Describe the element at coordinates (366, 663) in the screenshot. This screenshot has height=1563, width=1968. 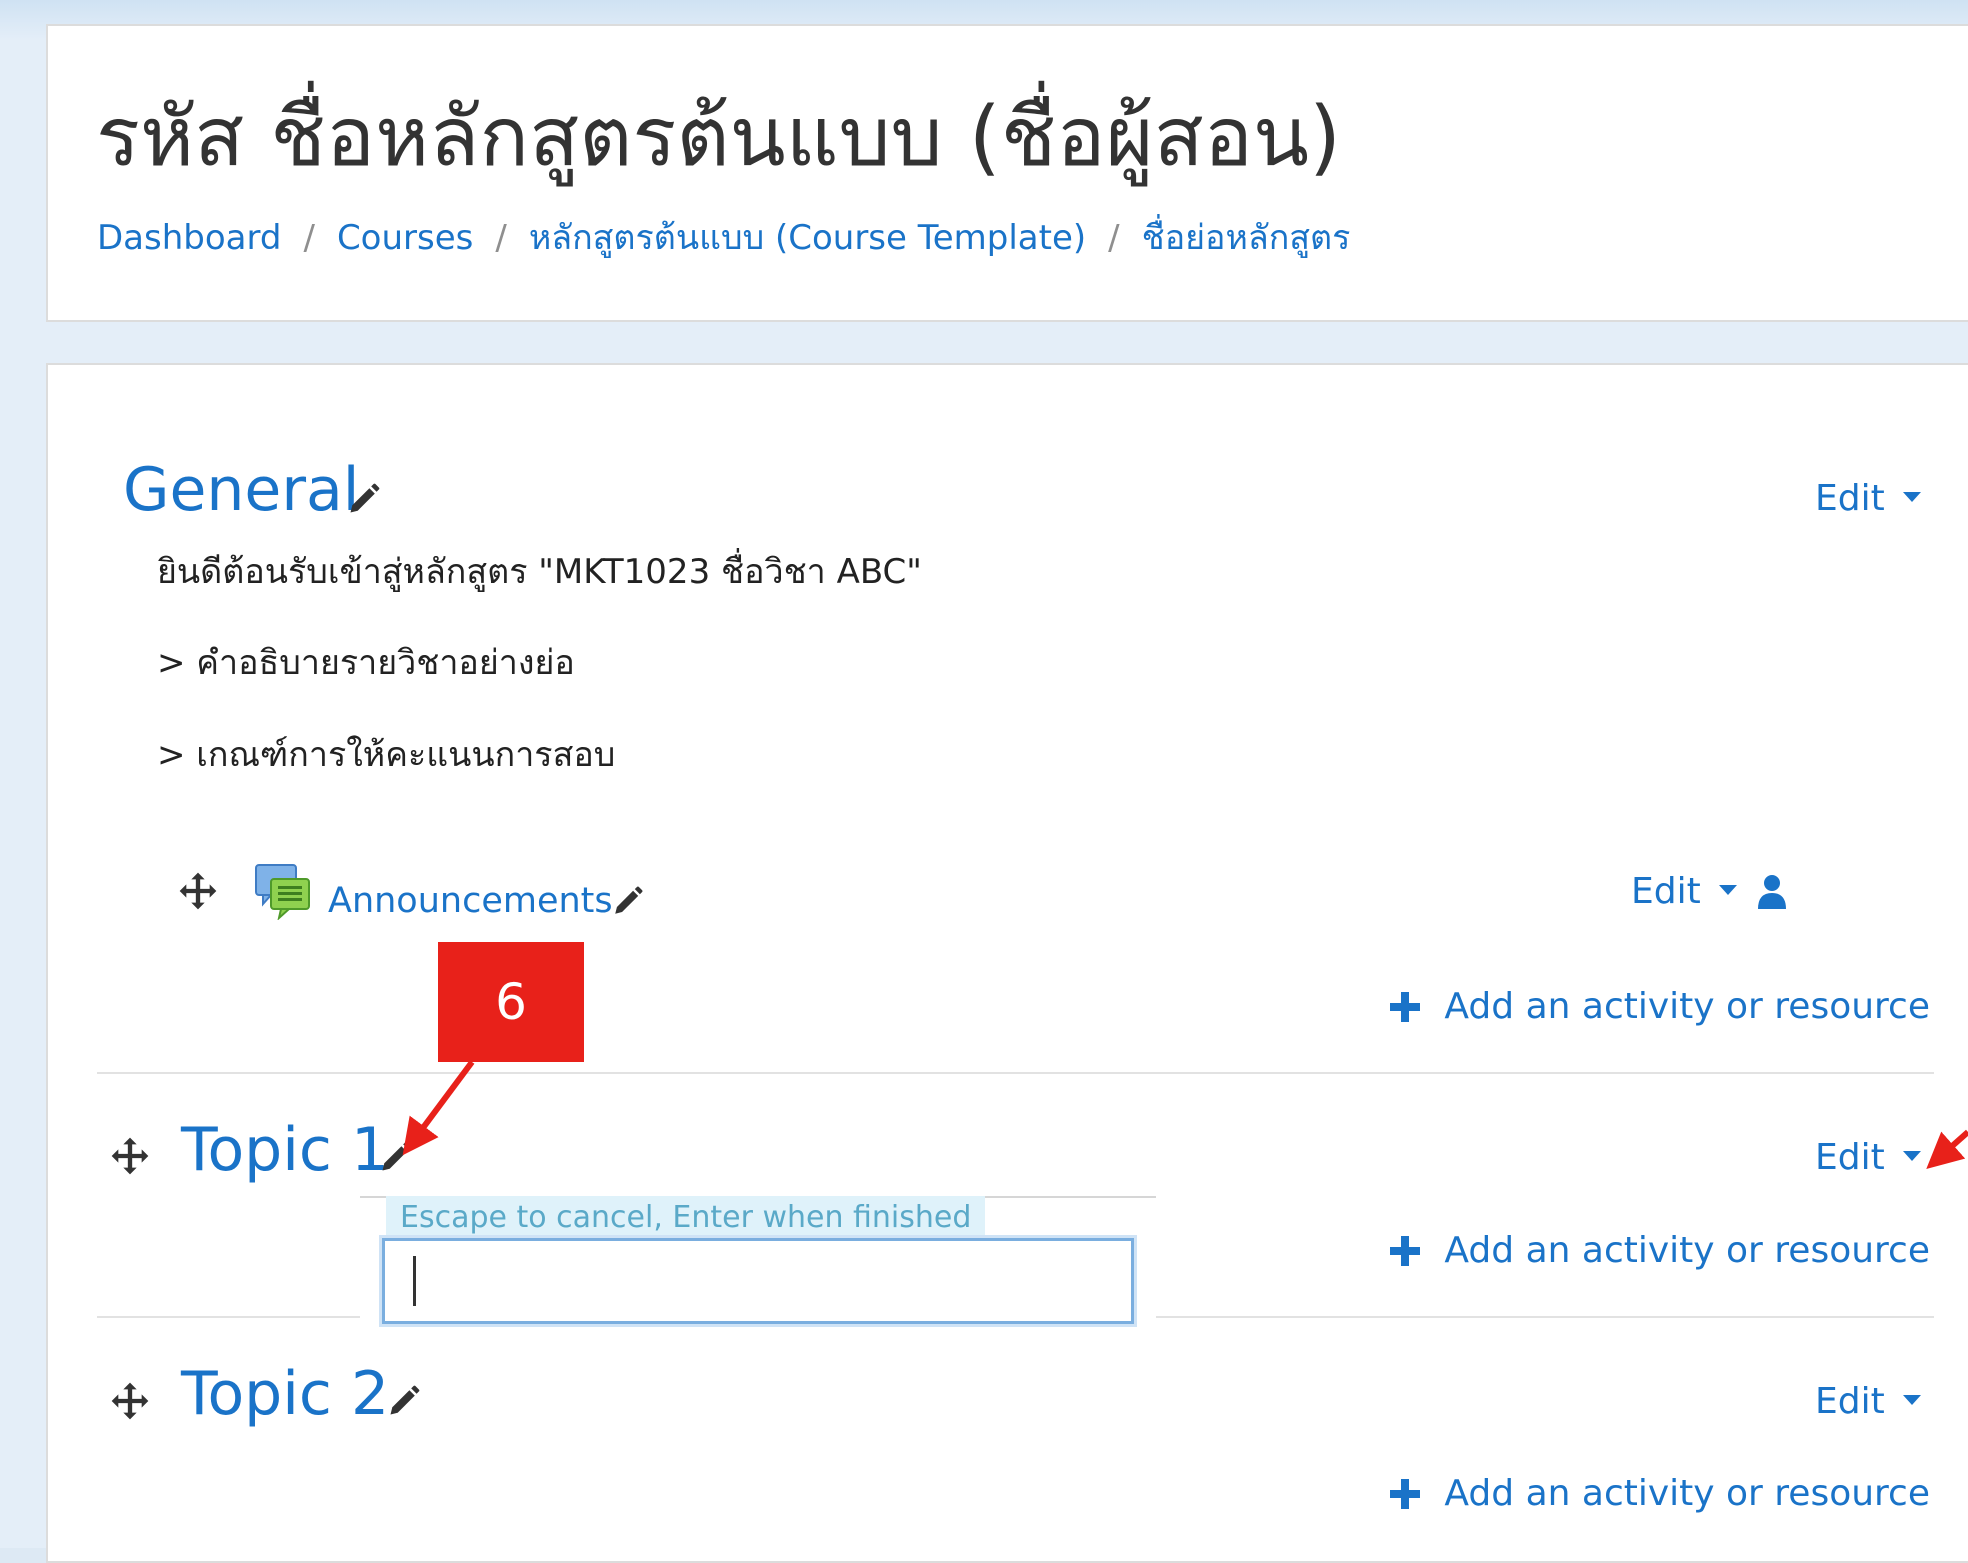
I see `section-summary-line: > คำอธิบายรายวิชาอย่างย่อ` at that location.